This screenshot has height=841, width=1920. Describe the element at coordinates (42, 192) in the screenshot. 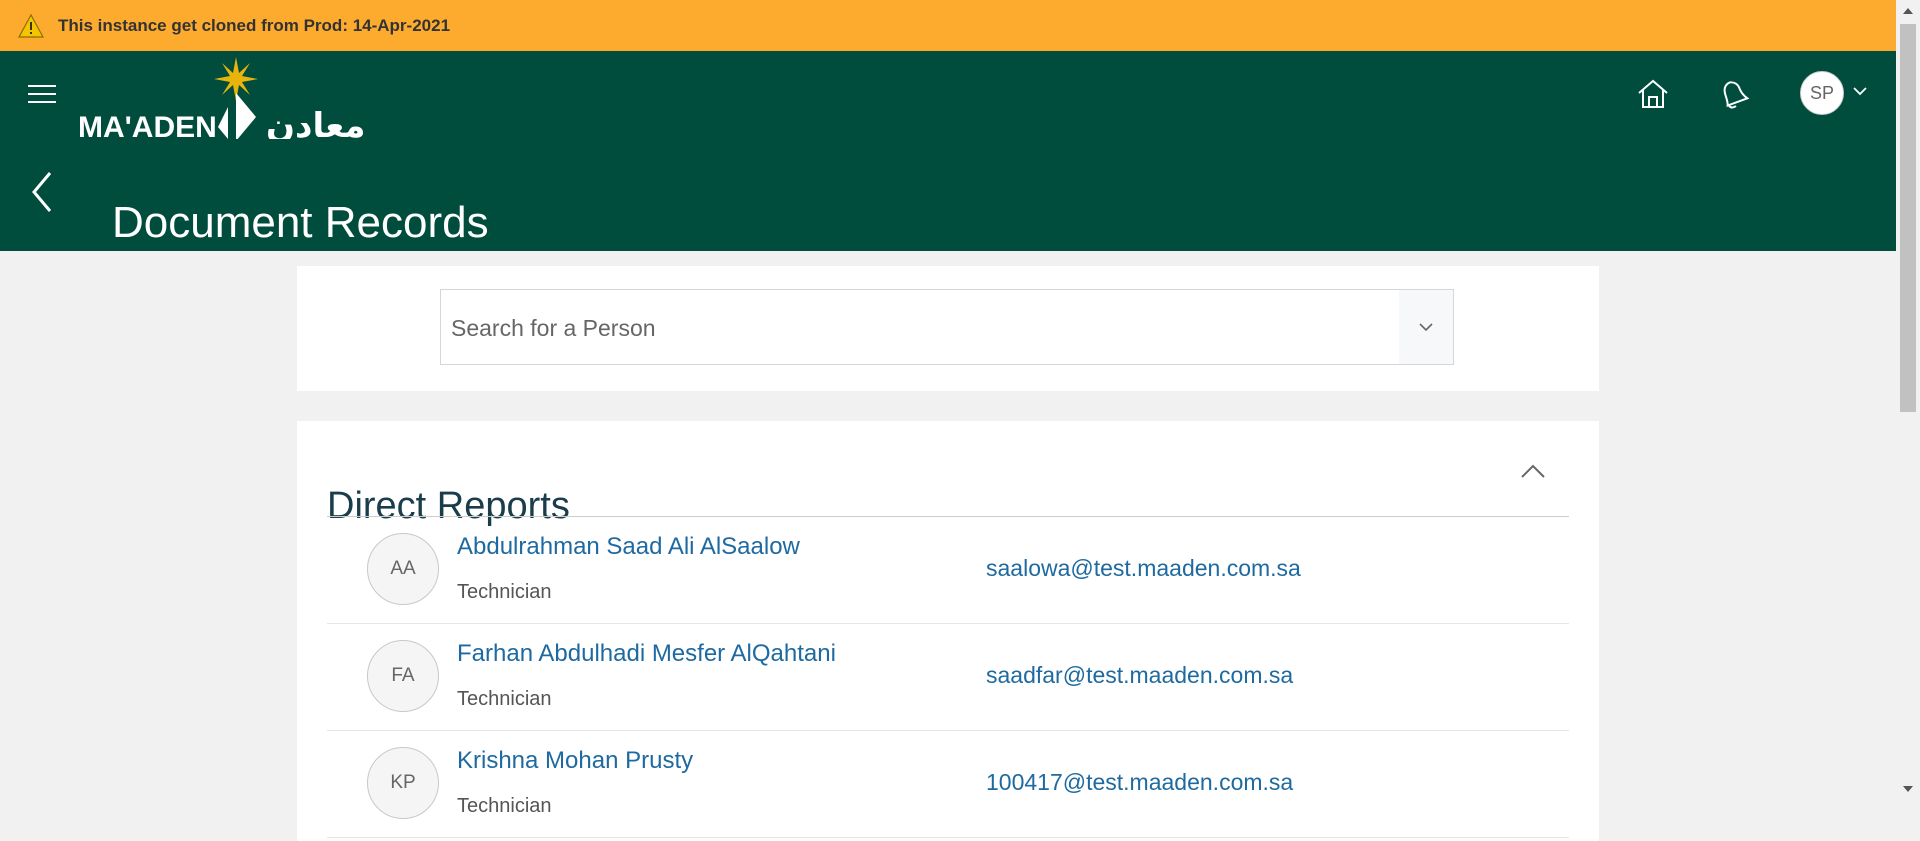

I see `back-icon` at that location.